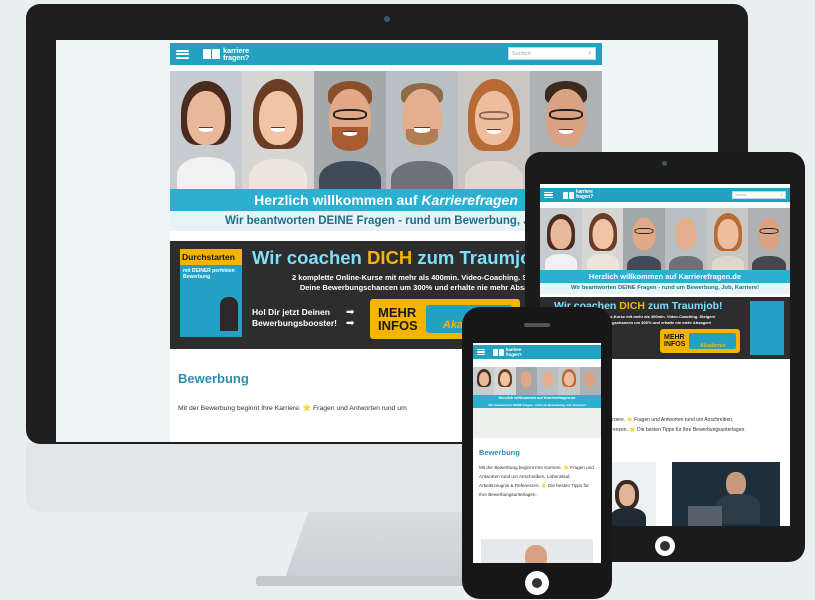 The image size is (815, 600). I want to click on article-image-man, so click(537, 551).